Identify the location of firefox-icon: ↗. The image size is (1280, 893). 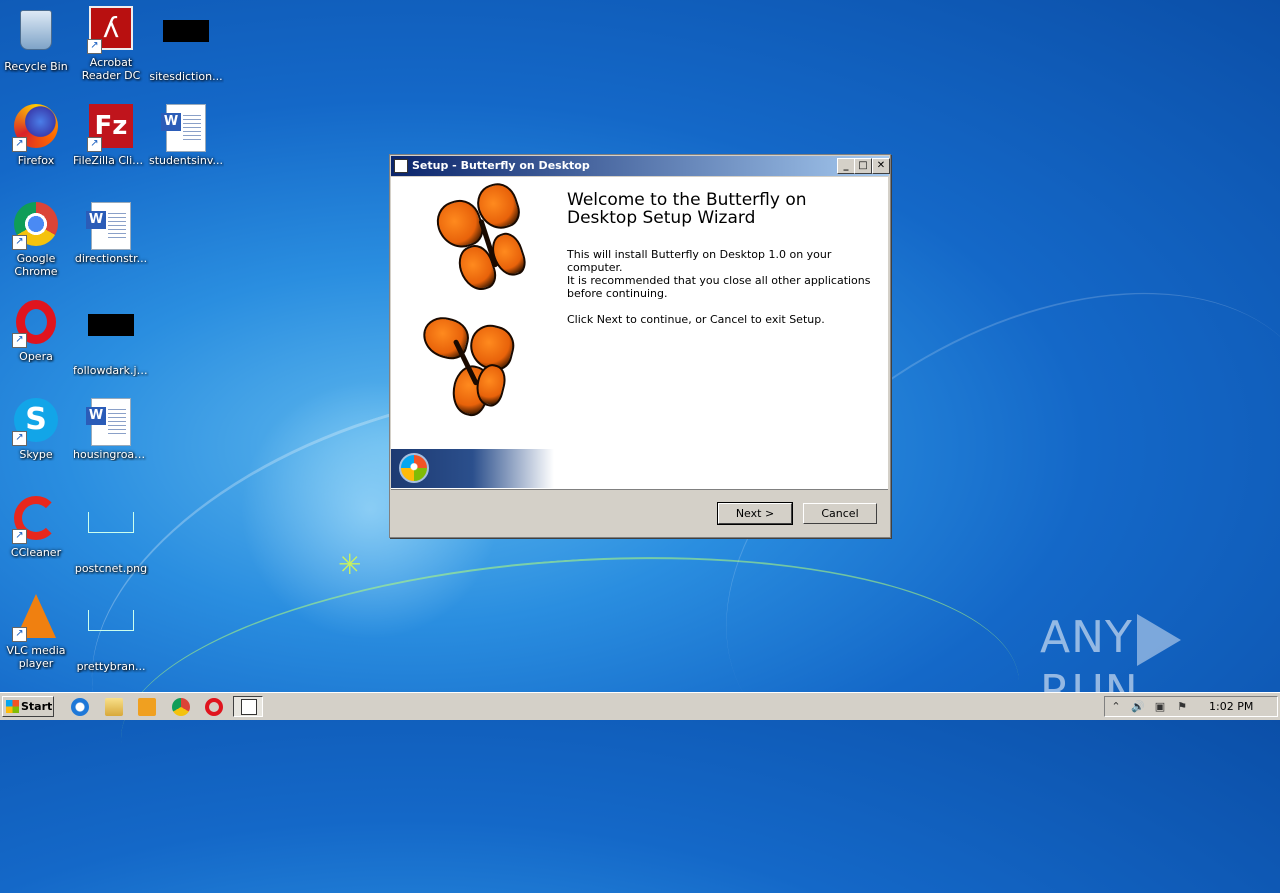
(36, 128).